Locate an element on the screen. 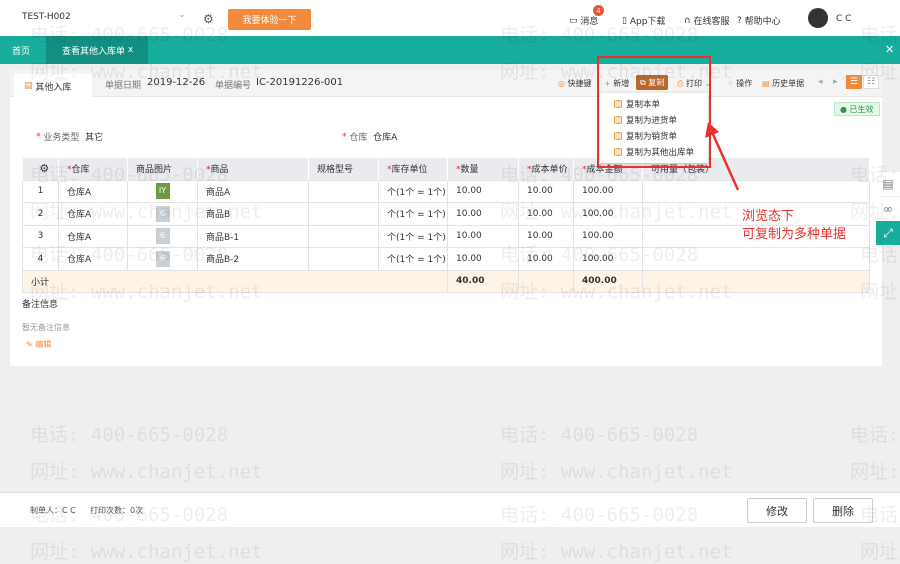 Image resolution: width=900 pixels, height=564 pixels. maker: 制单人：C C is located at coordinates (53, 510).